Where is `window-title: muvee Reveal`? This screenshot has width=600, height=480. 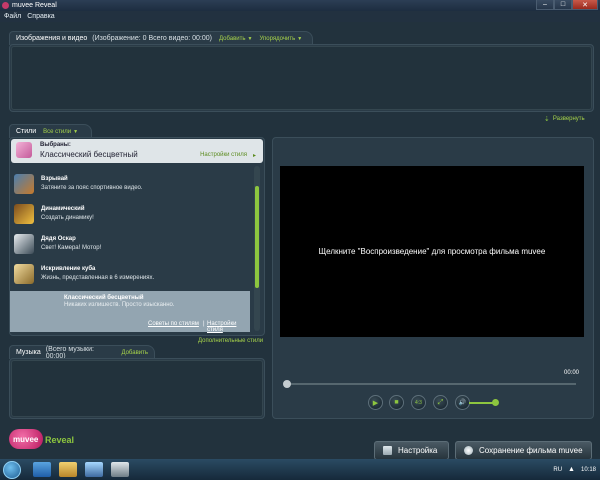 window-title: muvee Reveal is located at coordinates (34, 5).